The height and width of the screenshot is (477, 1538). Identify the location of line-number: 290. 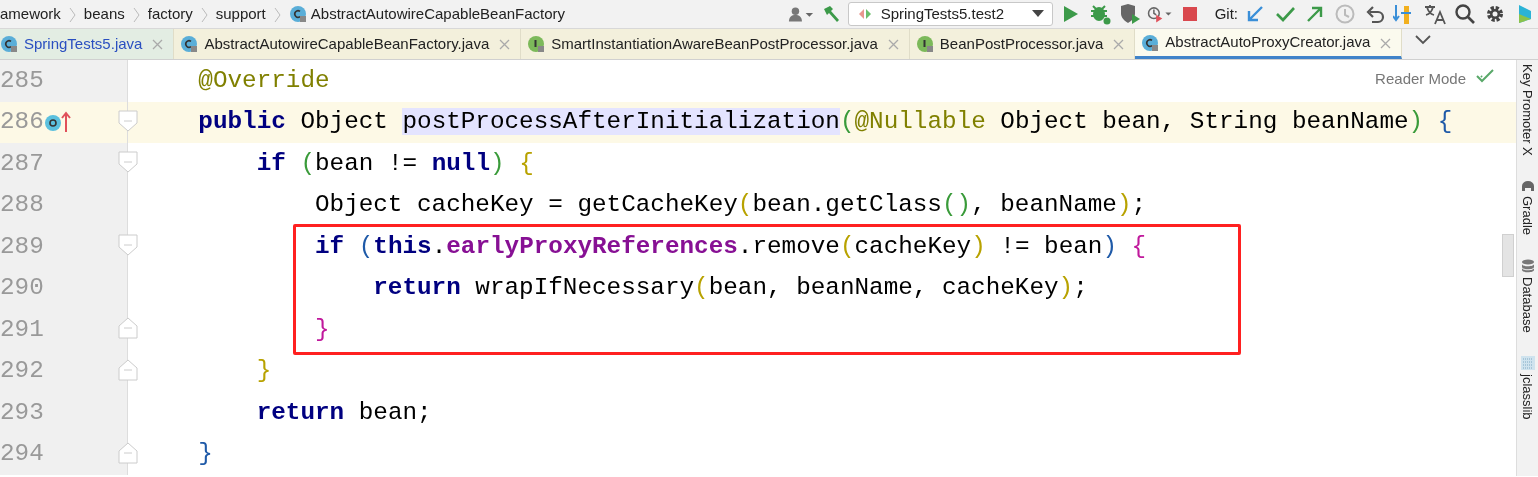
(22, 288).